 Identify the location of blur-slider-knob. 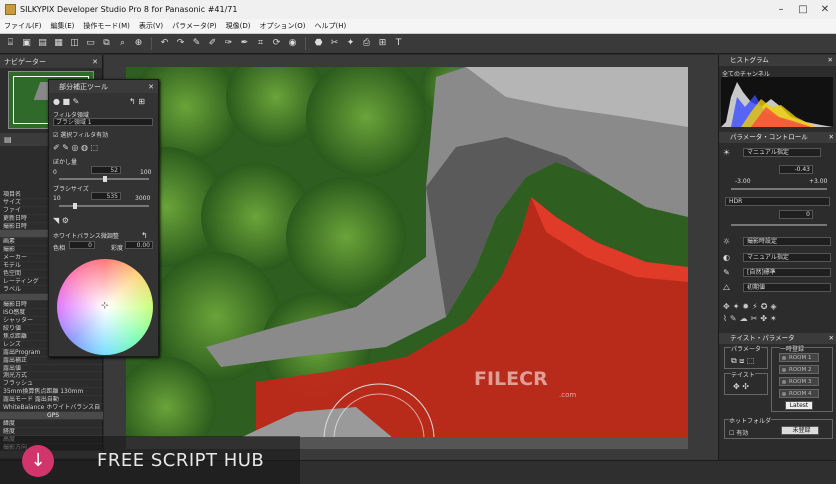
(105, 179).